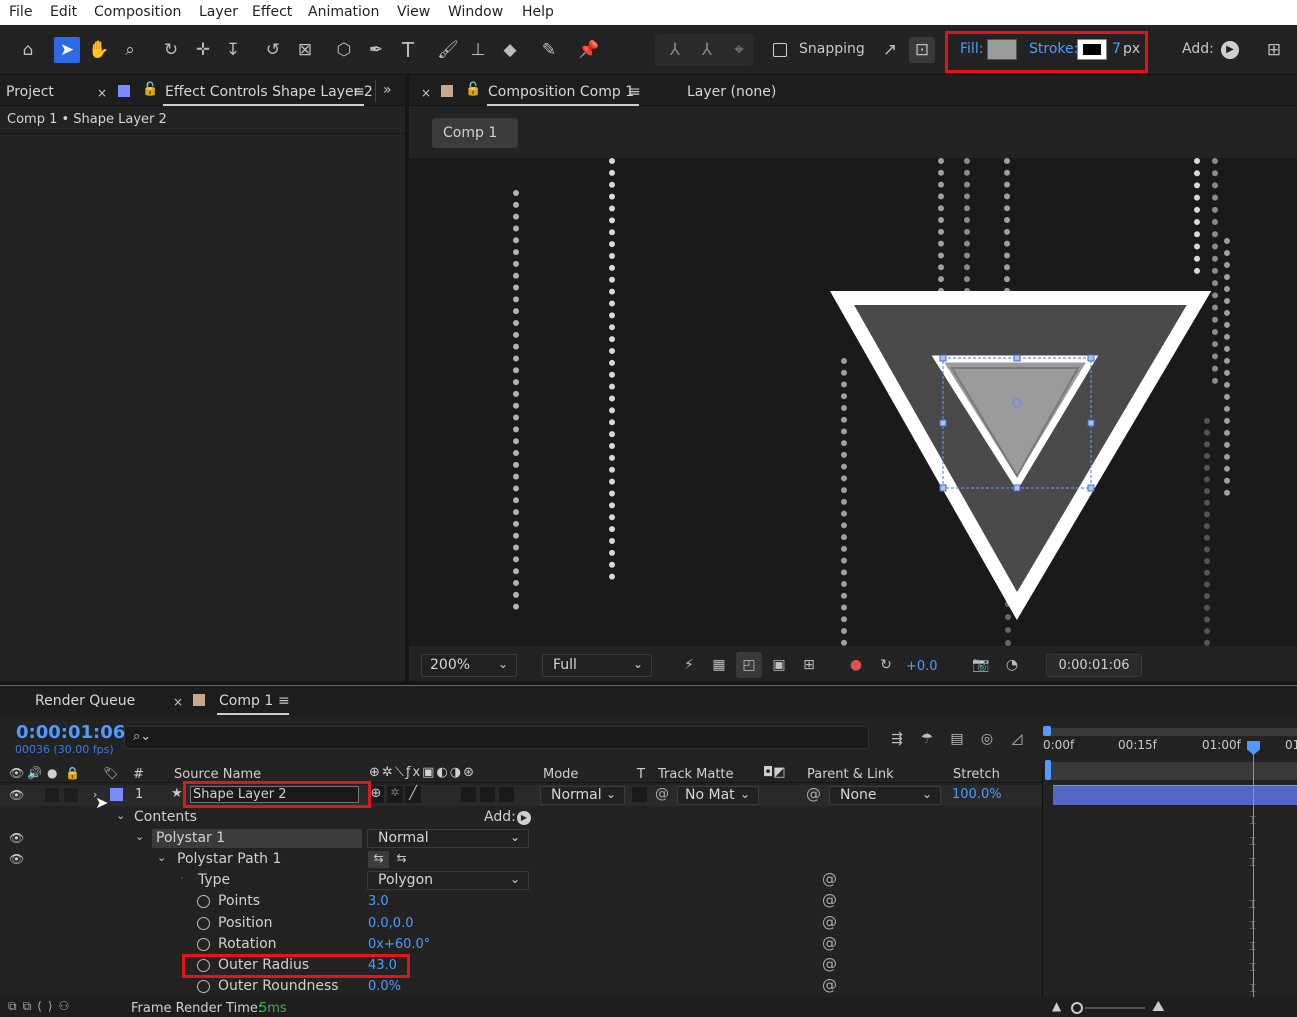  I want to click on track-matte-pickwhip-icon: @, so click(662, 794).